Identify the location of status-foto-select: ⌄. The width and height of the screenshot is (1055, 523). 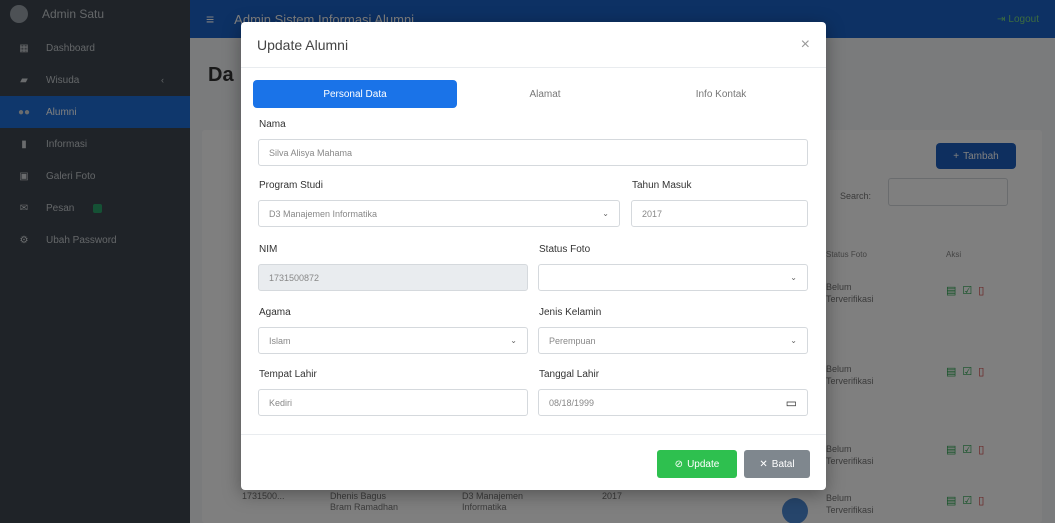
(673, 277).